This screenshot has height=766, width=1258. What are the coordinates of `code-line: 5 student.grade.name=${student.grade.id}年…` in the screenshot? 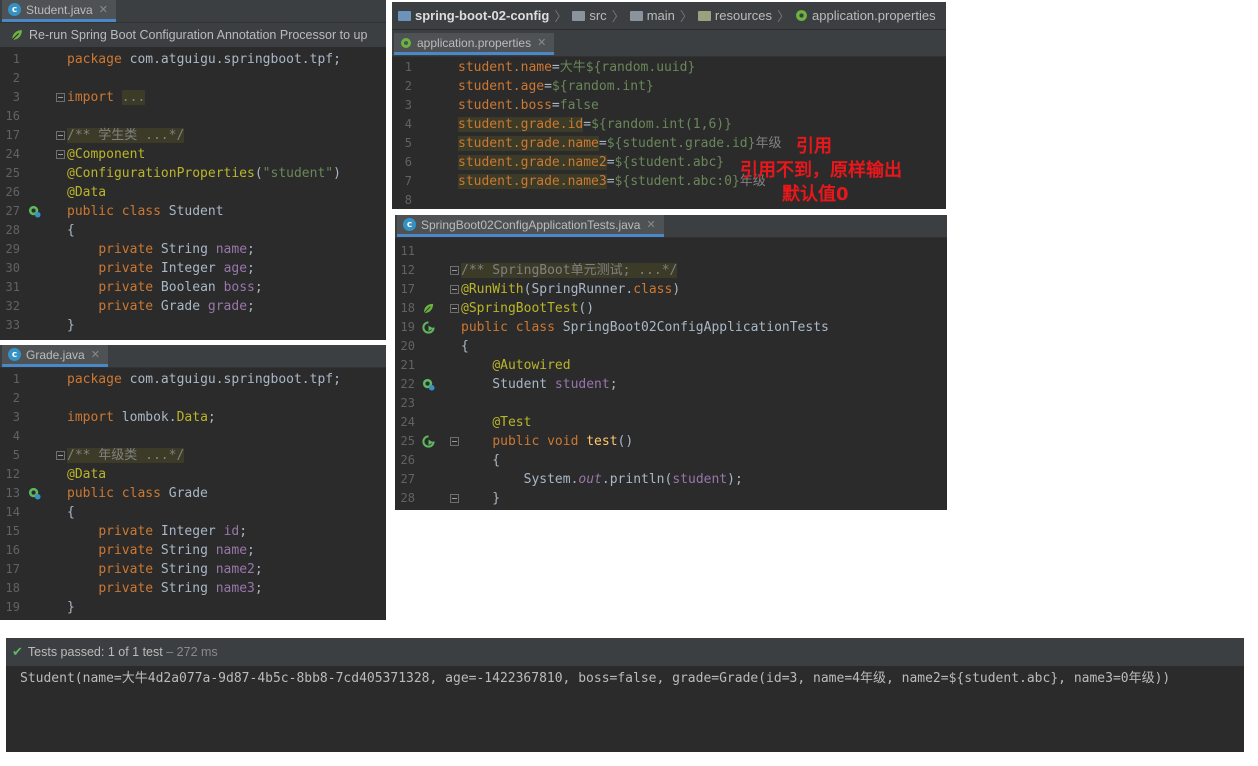 It's located at (669, 143).